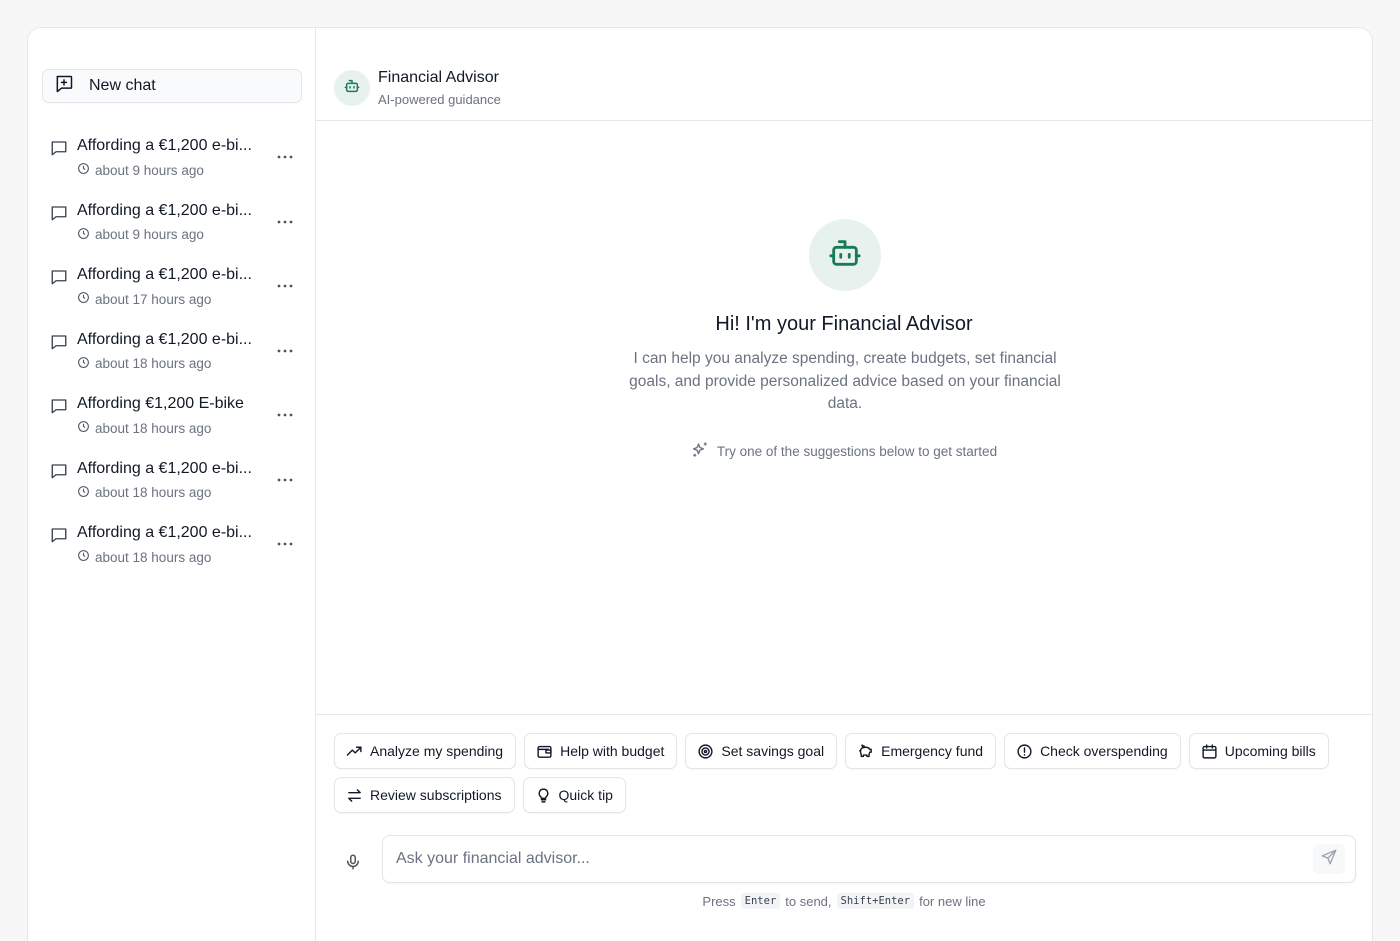 The width and height of the screenshot is (1400, 941). Describe the element at coordinates (437, 751) in the screenshot. I see `suggestion-label: Analyze my spending` at that location.